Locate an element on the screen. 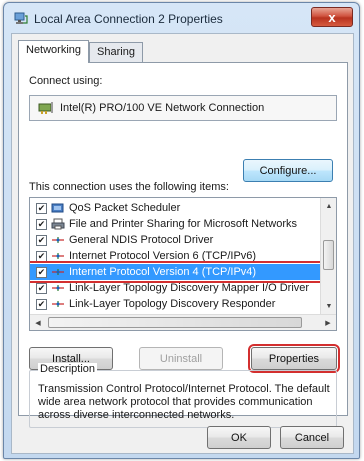 The image size is (364, 461). connect-using-label: Connect using: is located at coordinates (66, 81).